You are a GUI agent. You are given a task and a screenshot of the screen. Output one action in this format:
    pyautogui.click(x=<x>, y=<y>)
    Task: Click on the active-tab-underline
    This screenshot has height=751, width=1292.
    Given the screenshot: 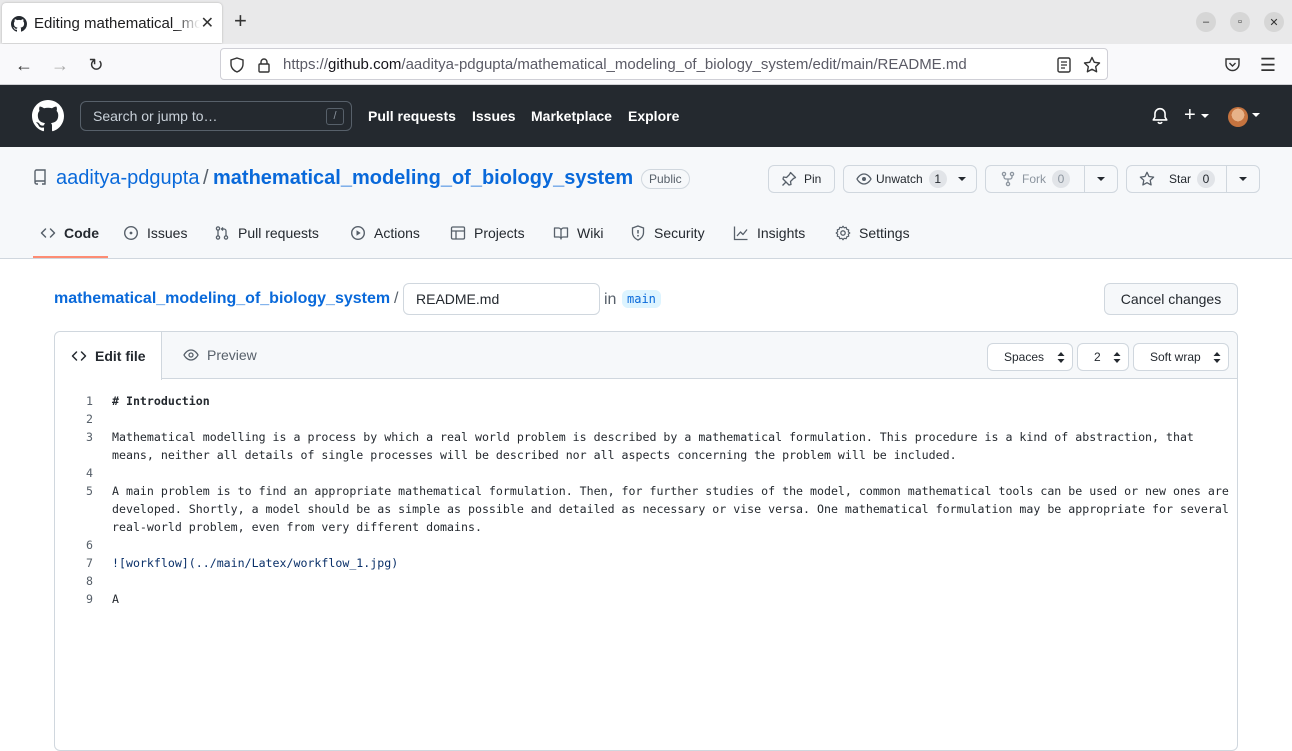 What is the action you would take?
    pyautogui.click(x=70, y=257)
    